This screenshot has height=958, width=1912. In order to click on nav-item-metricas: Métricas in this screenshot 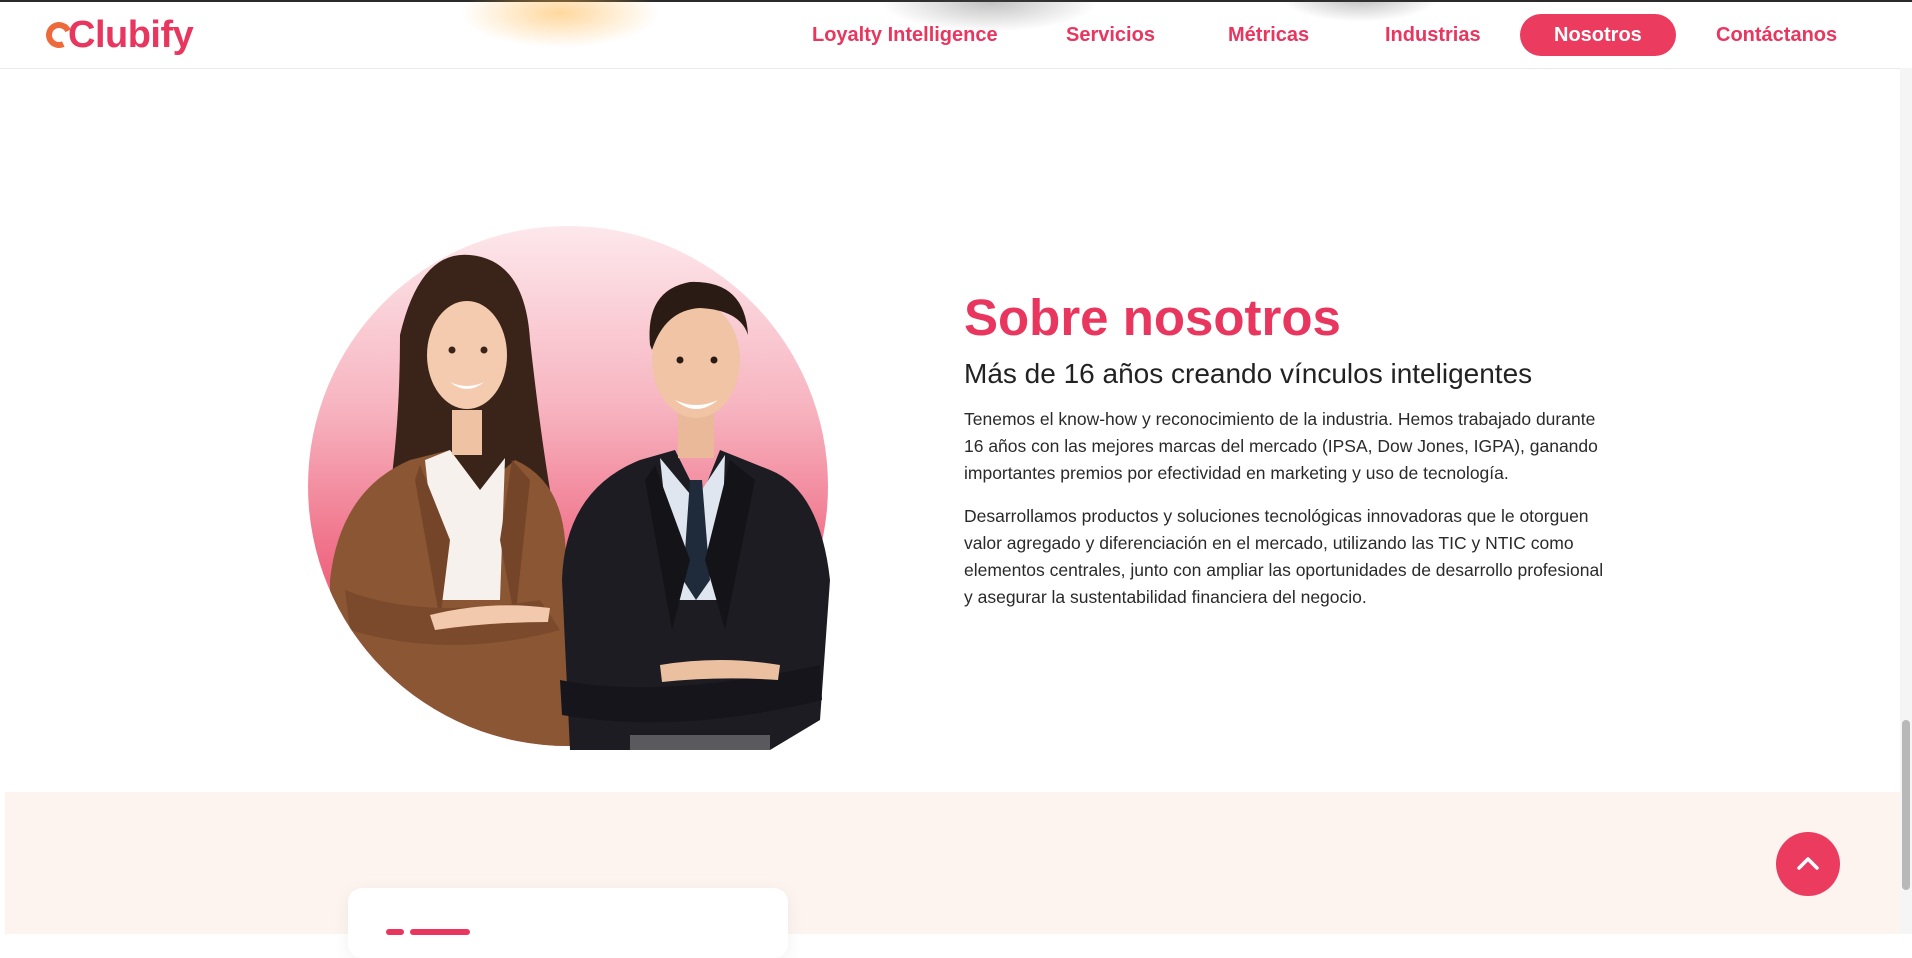, I will do `click(1268, 35)`.